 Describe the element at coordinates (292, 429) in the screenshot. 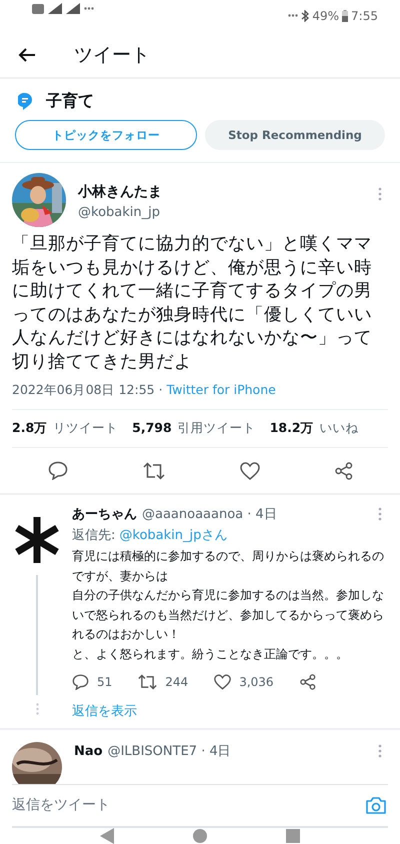

I see `stat-count: 18.2万` at that location.